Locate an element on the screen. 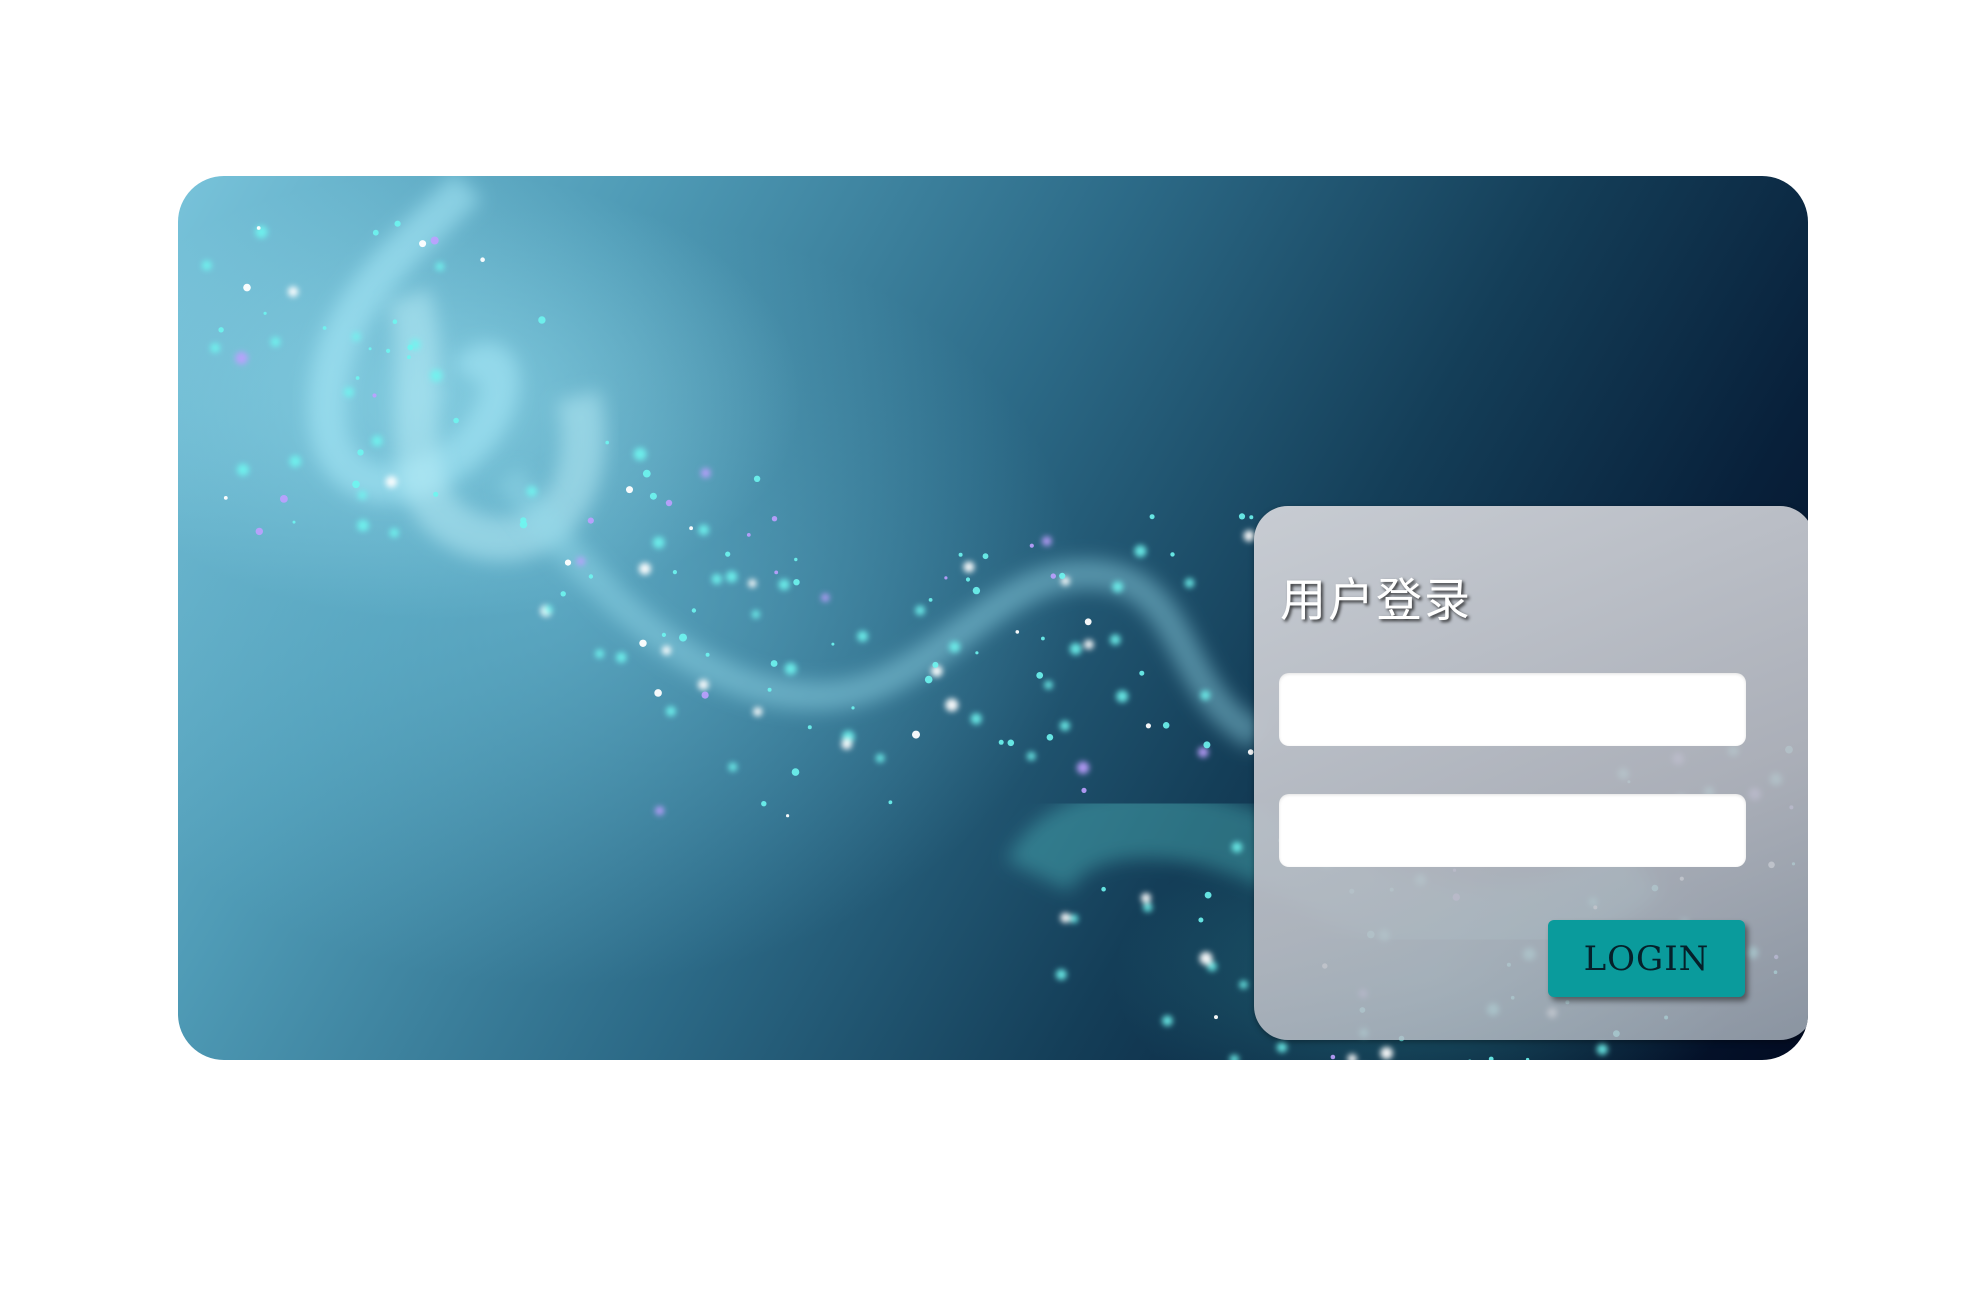 This screenshot has height=1296, width=1977. password-input is located at coordinates (1512, 830).